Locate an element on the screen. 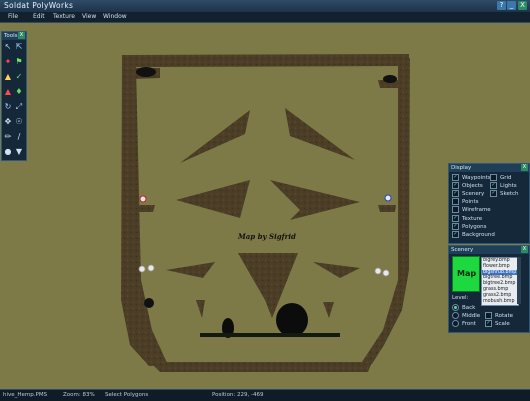  texture-list-item: mobush.bmp is located at coordinates (500, 302).